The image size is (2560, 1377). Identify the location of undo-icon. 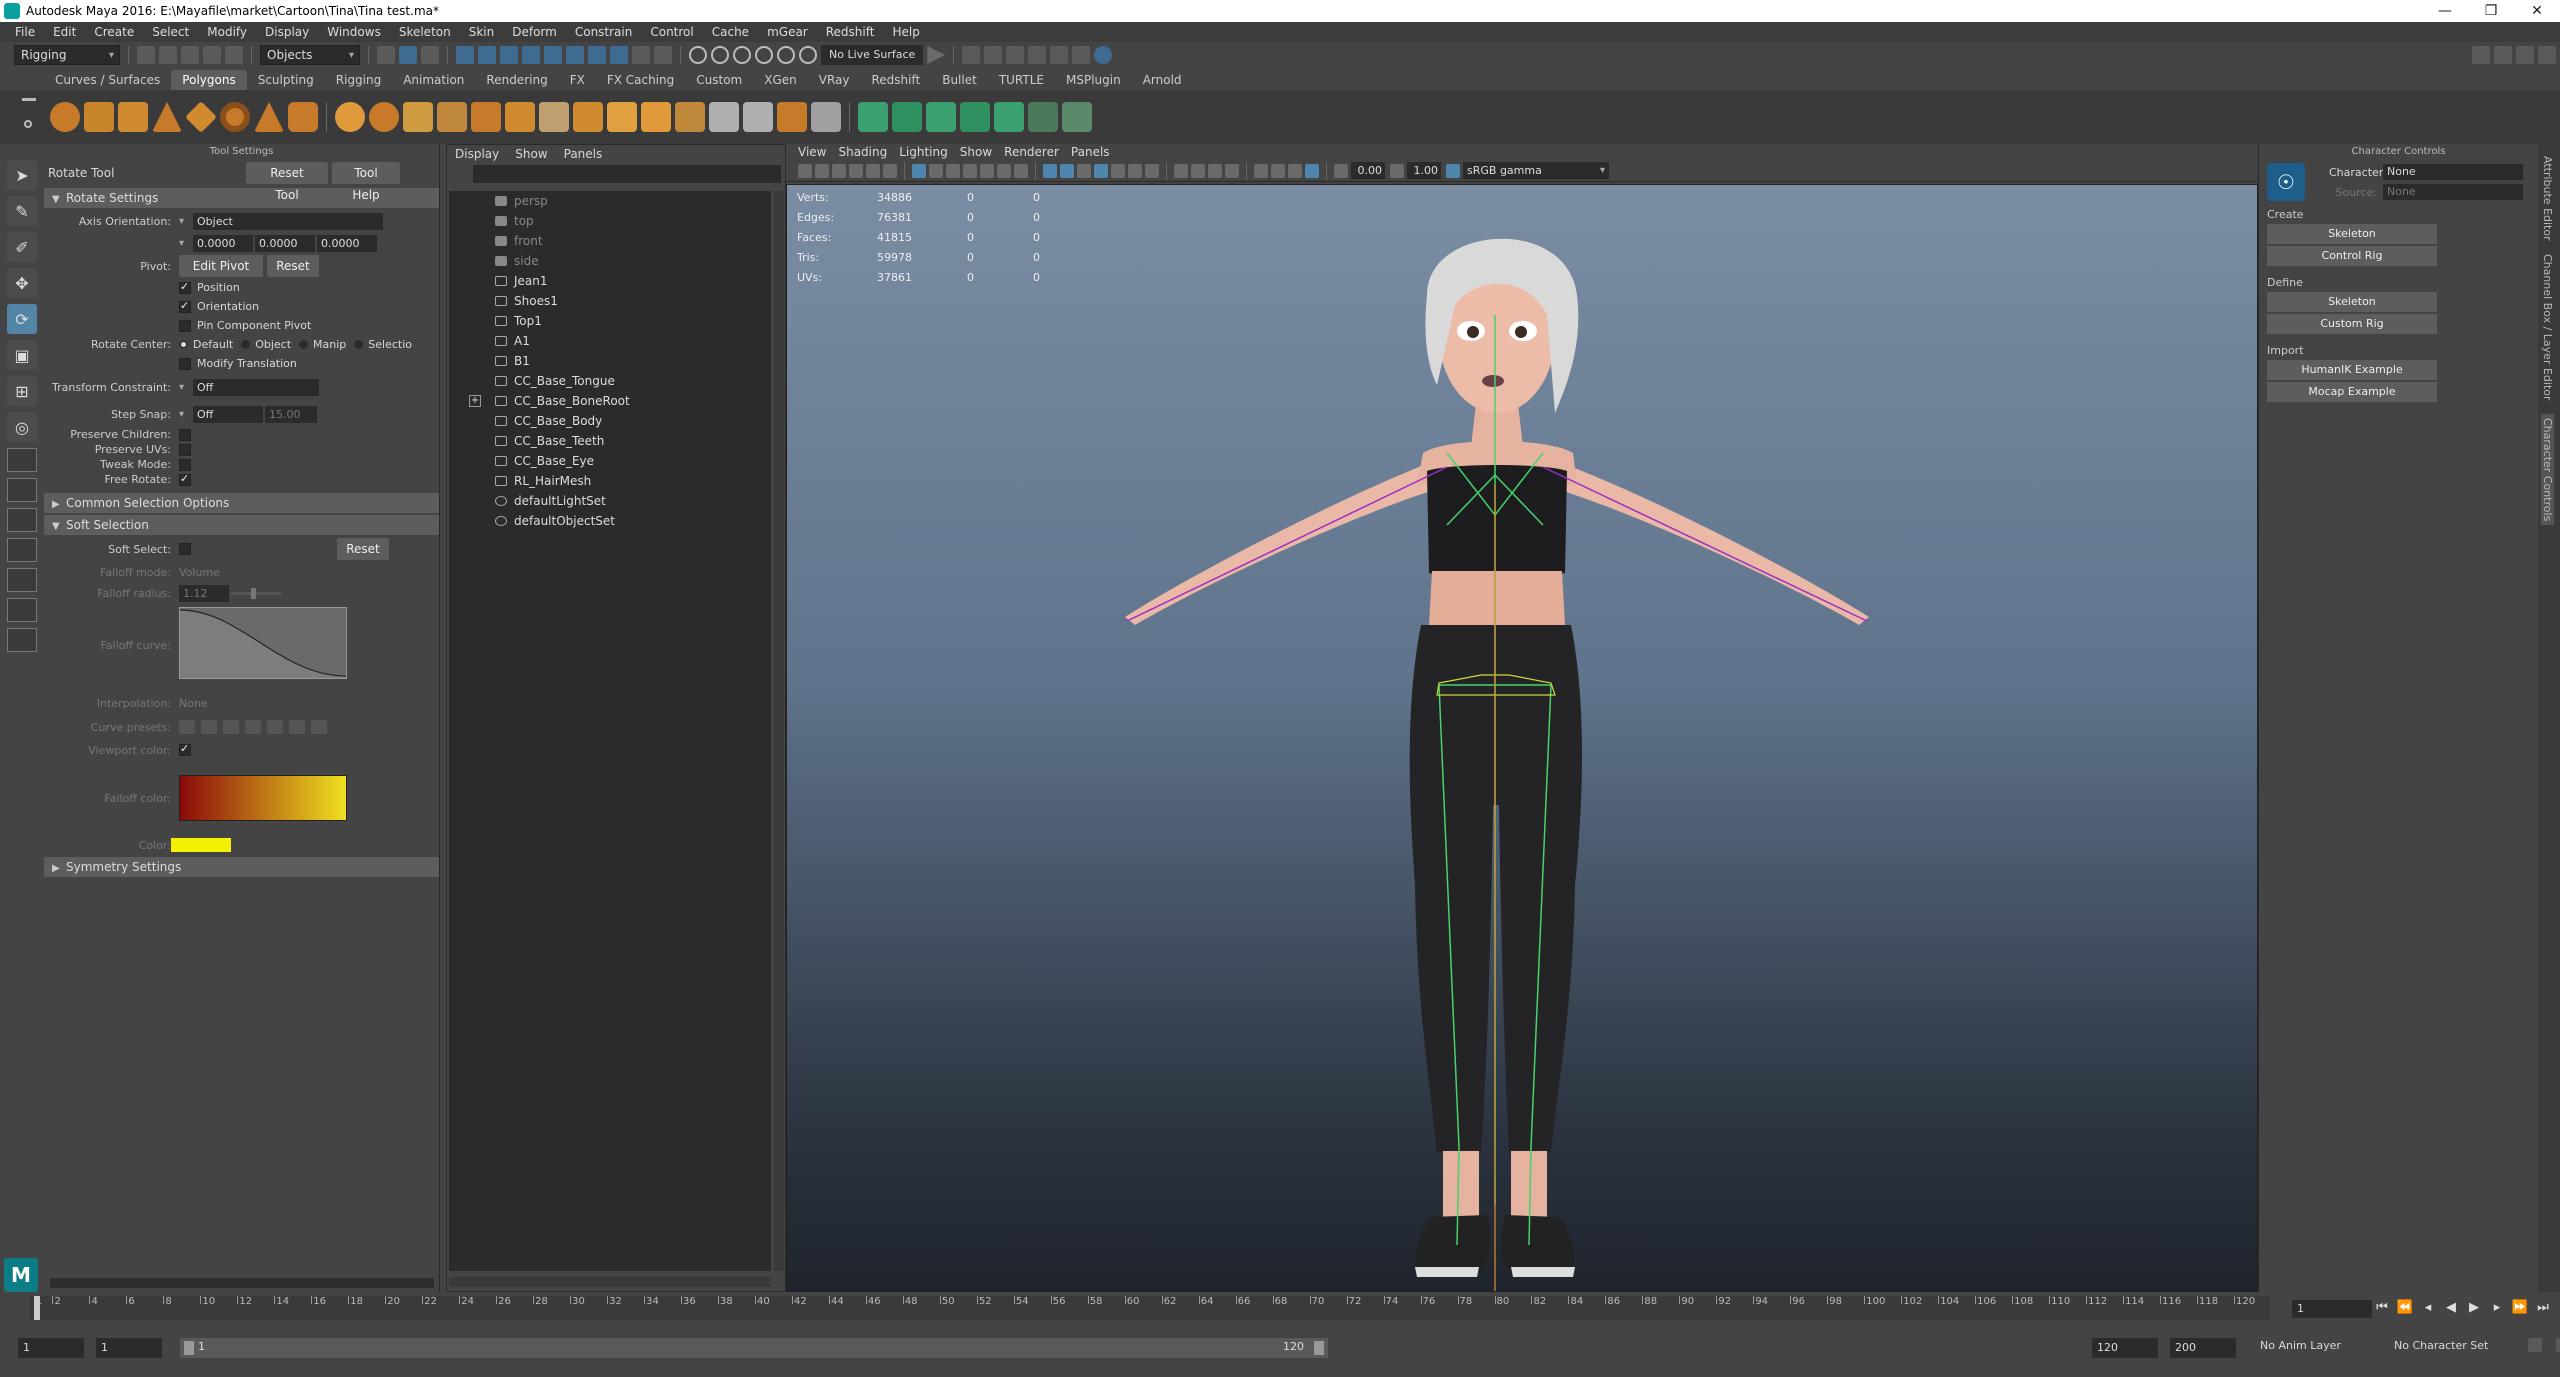
(212, 55).